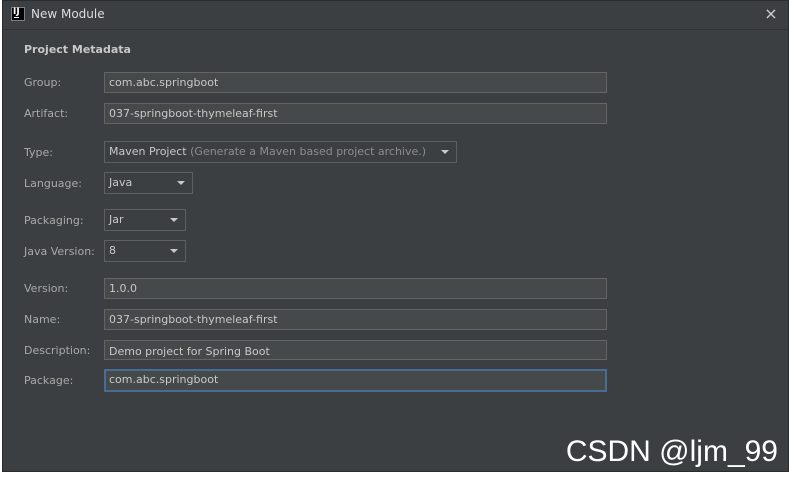  What do you see at coordinates (355, 82) in the screenshot?
I see `group-field: com.abc.springboot` at bounding box center [355, 82].